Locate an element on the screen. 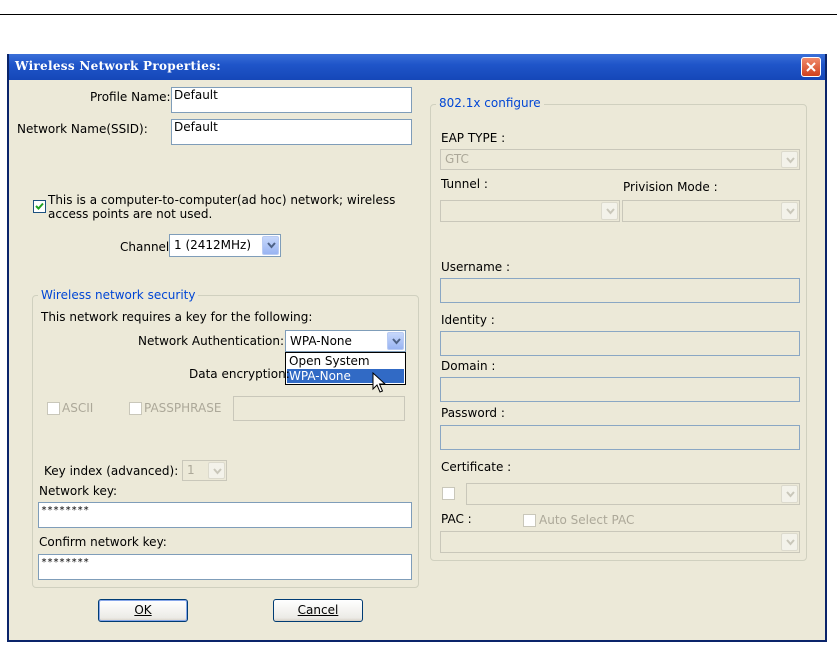 This screenshot has width=837, height=645. pac-dropdown-button is located at coordinates (789, 542).